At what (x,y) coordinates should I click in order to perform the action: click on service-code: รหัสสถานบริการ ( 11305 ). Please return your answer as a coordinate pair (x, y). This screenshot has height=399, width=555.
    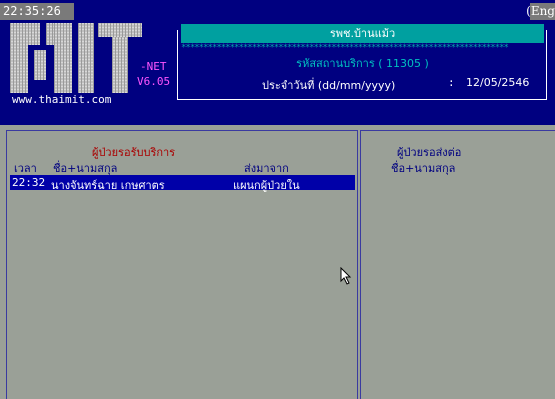
    Looking at the image, I should click on (362, 63).